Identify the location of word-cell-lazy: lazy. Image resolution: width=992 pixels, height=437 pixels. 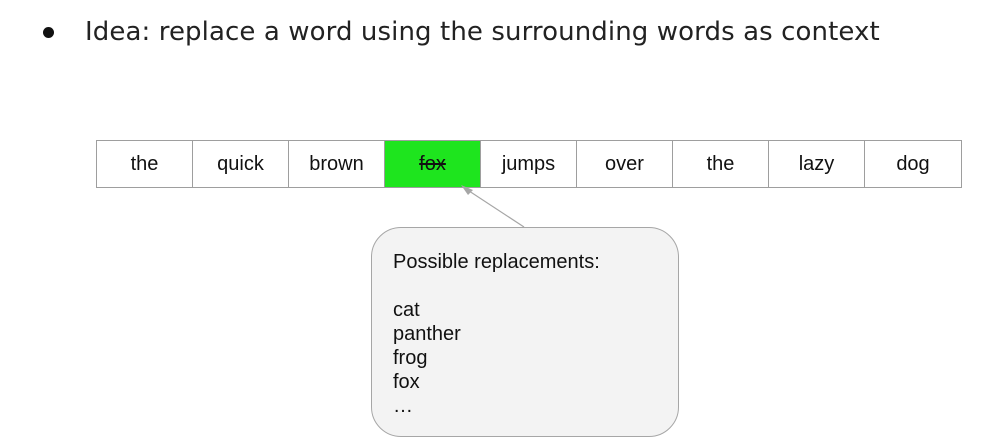
(817, 164).